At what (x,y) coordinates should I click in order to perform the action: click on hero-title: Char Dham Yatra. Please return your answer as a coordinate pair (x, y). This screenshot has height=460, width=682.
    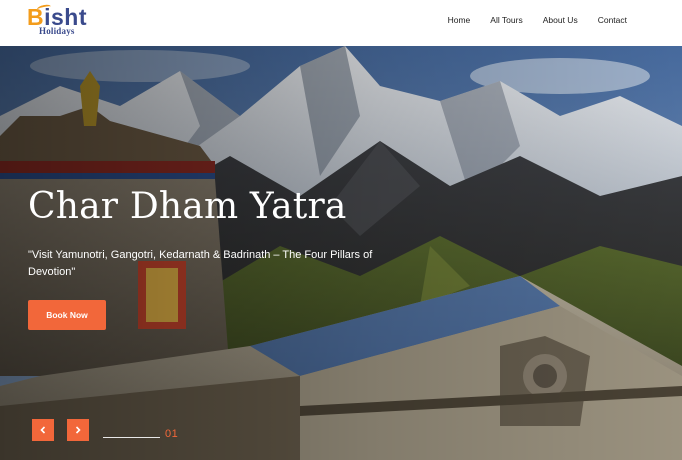
    Looking at the image, I should click on (187, 206).